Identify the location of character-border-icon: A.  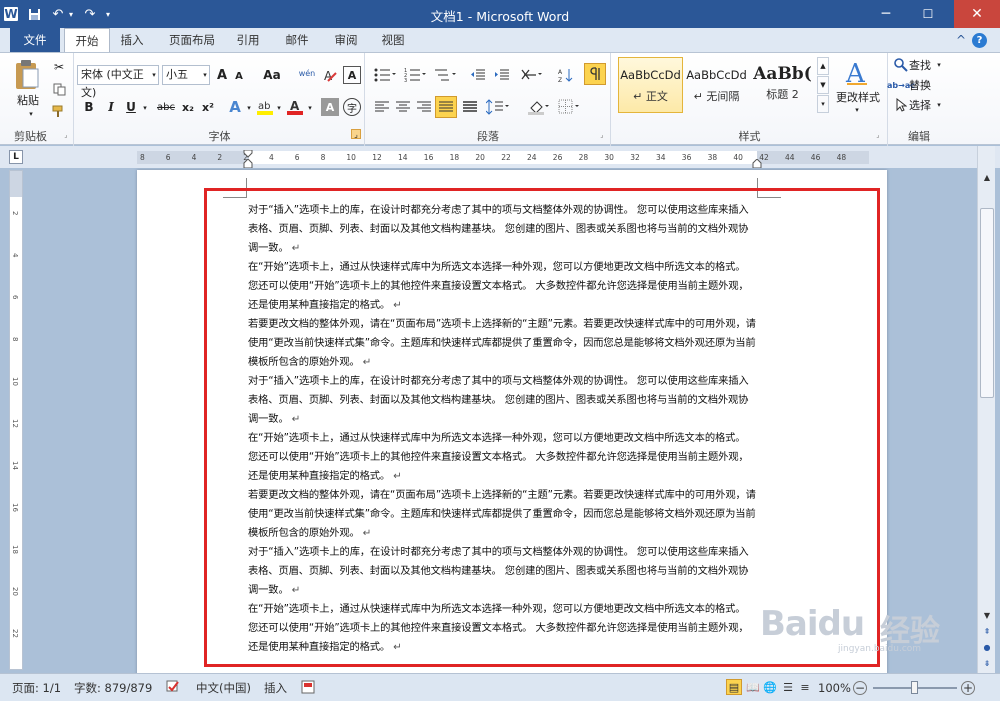
(352, 75).